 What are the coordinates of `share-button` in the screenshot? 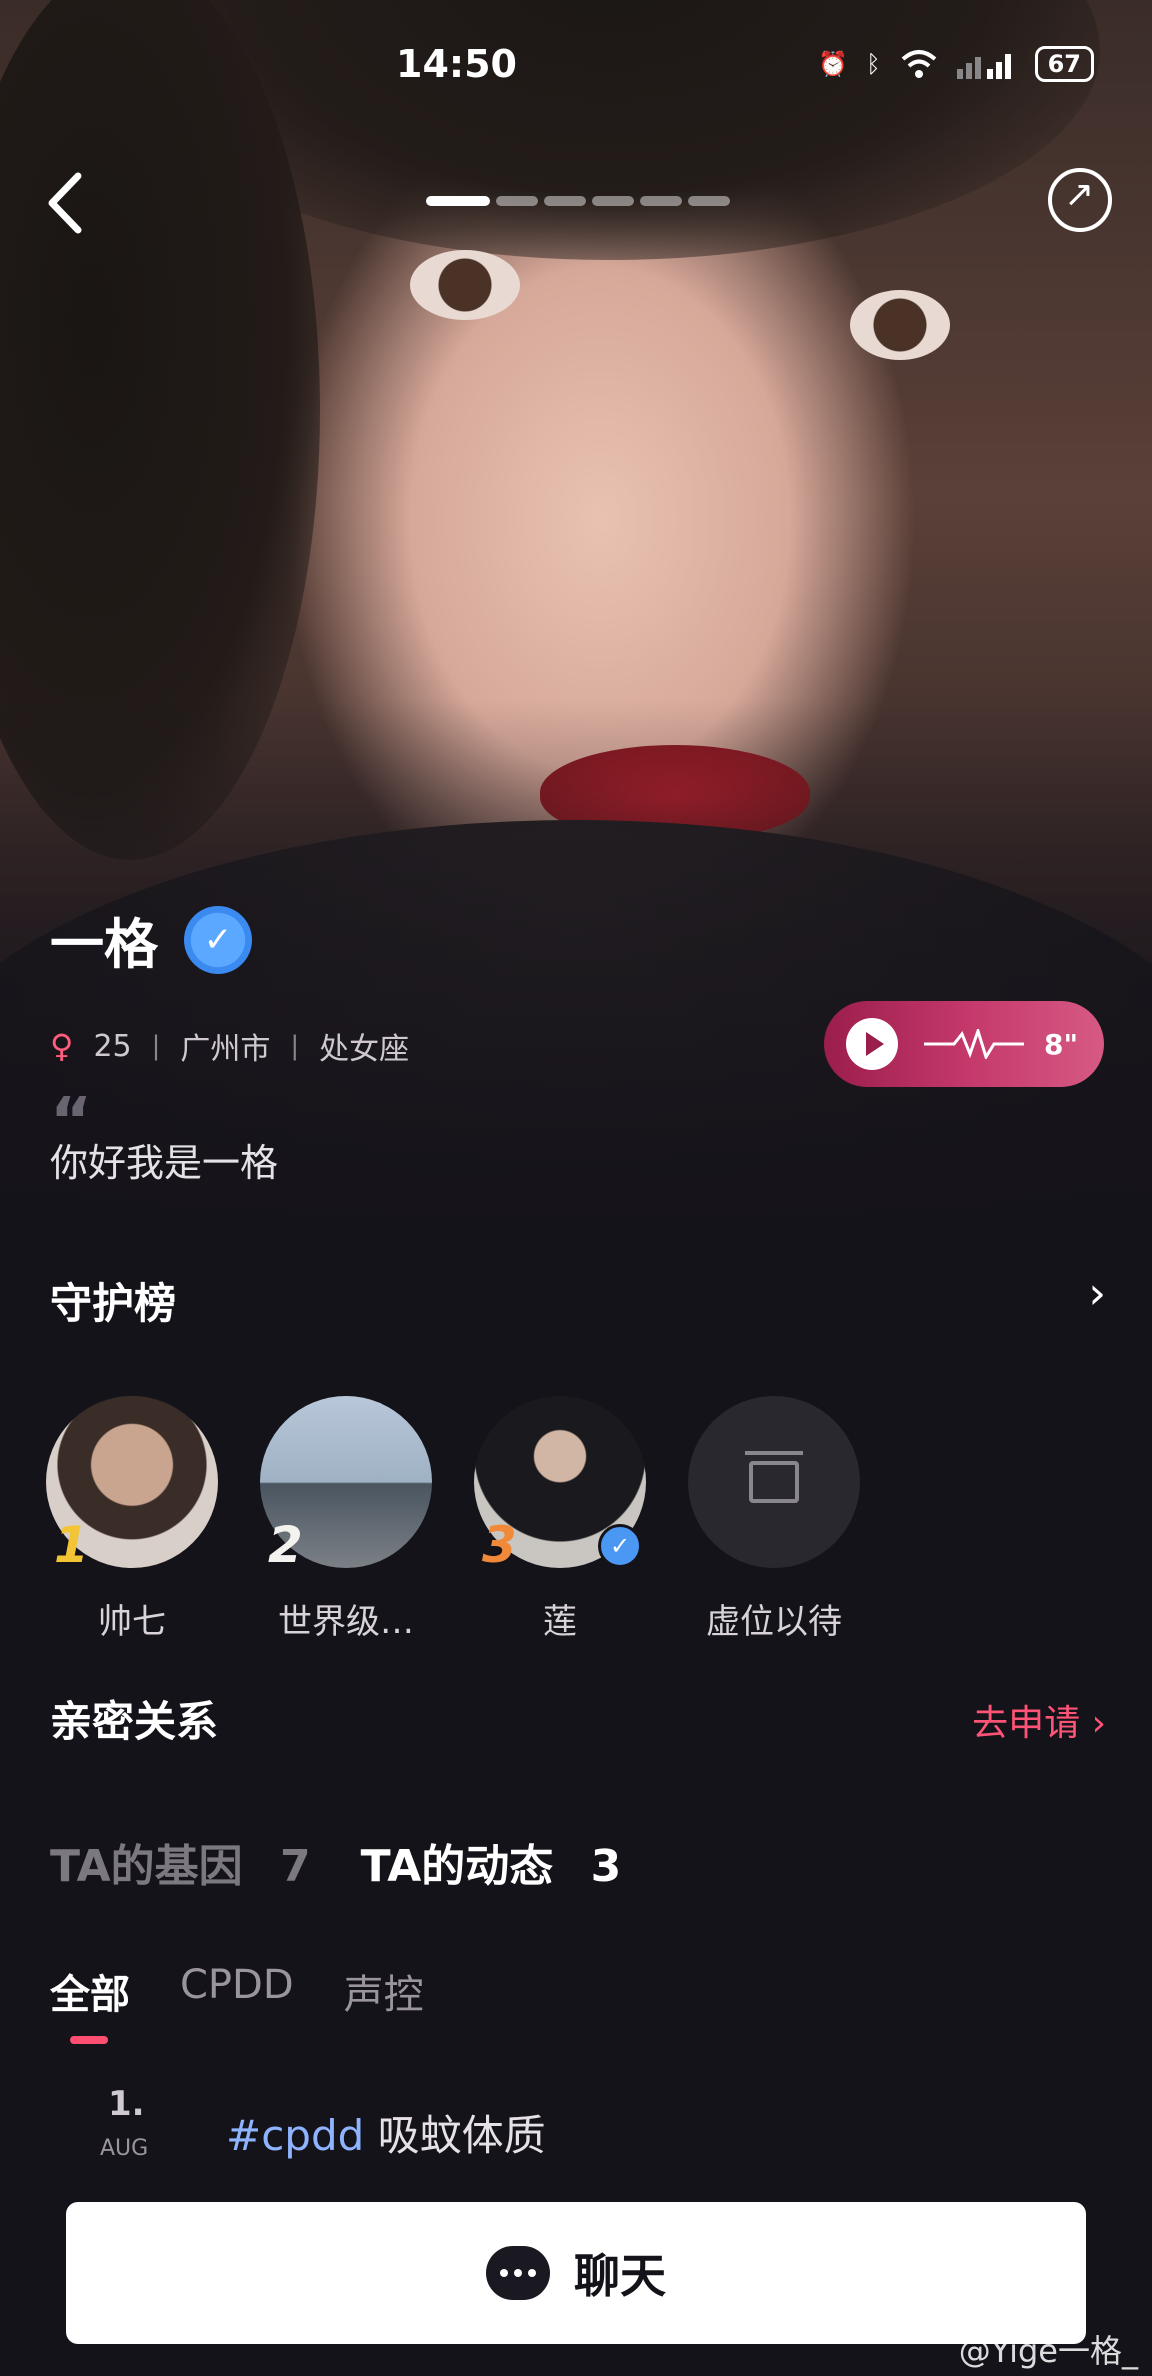 It's located at (1080, 200).